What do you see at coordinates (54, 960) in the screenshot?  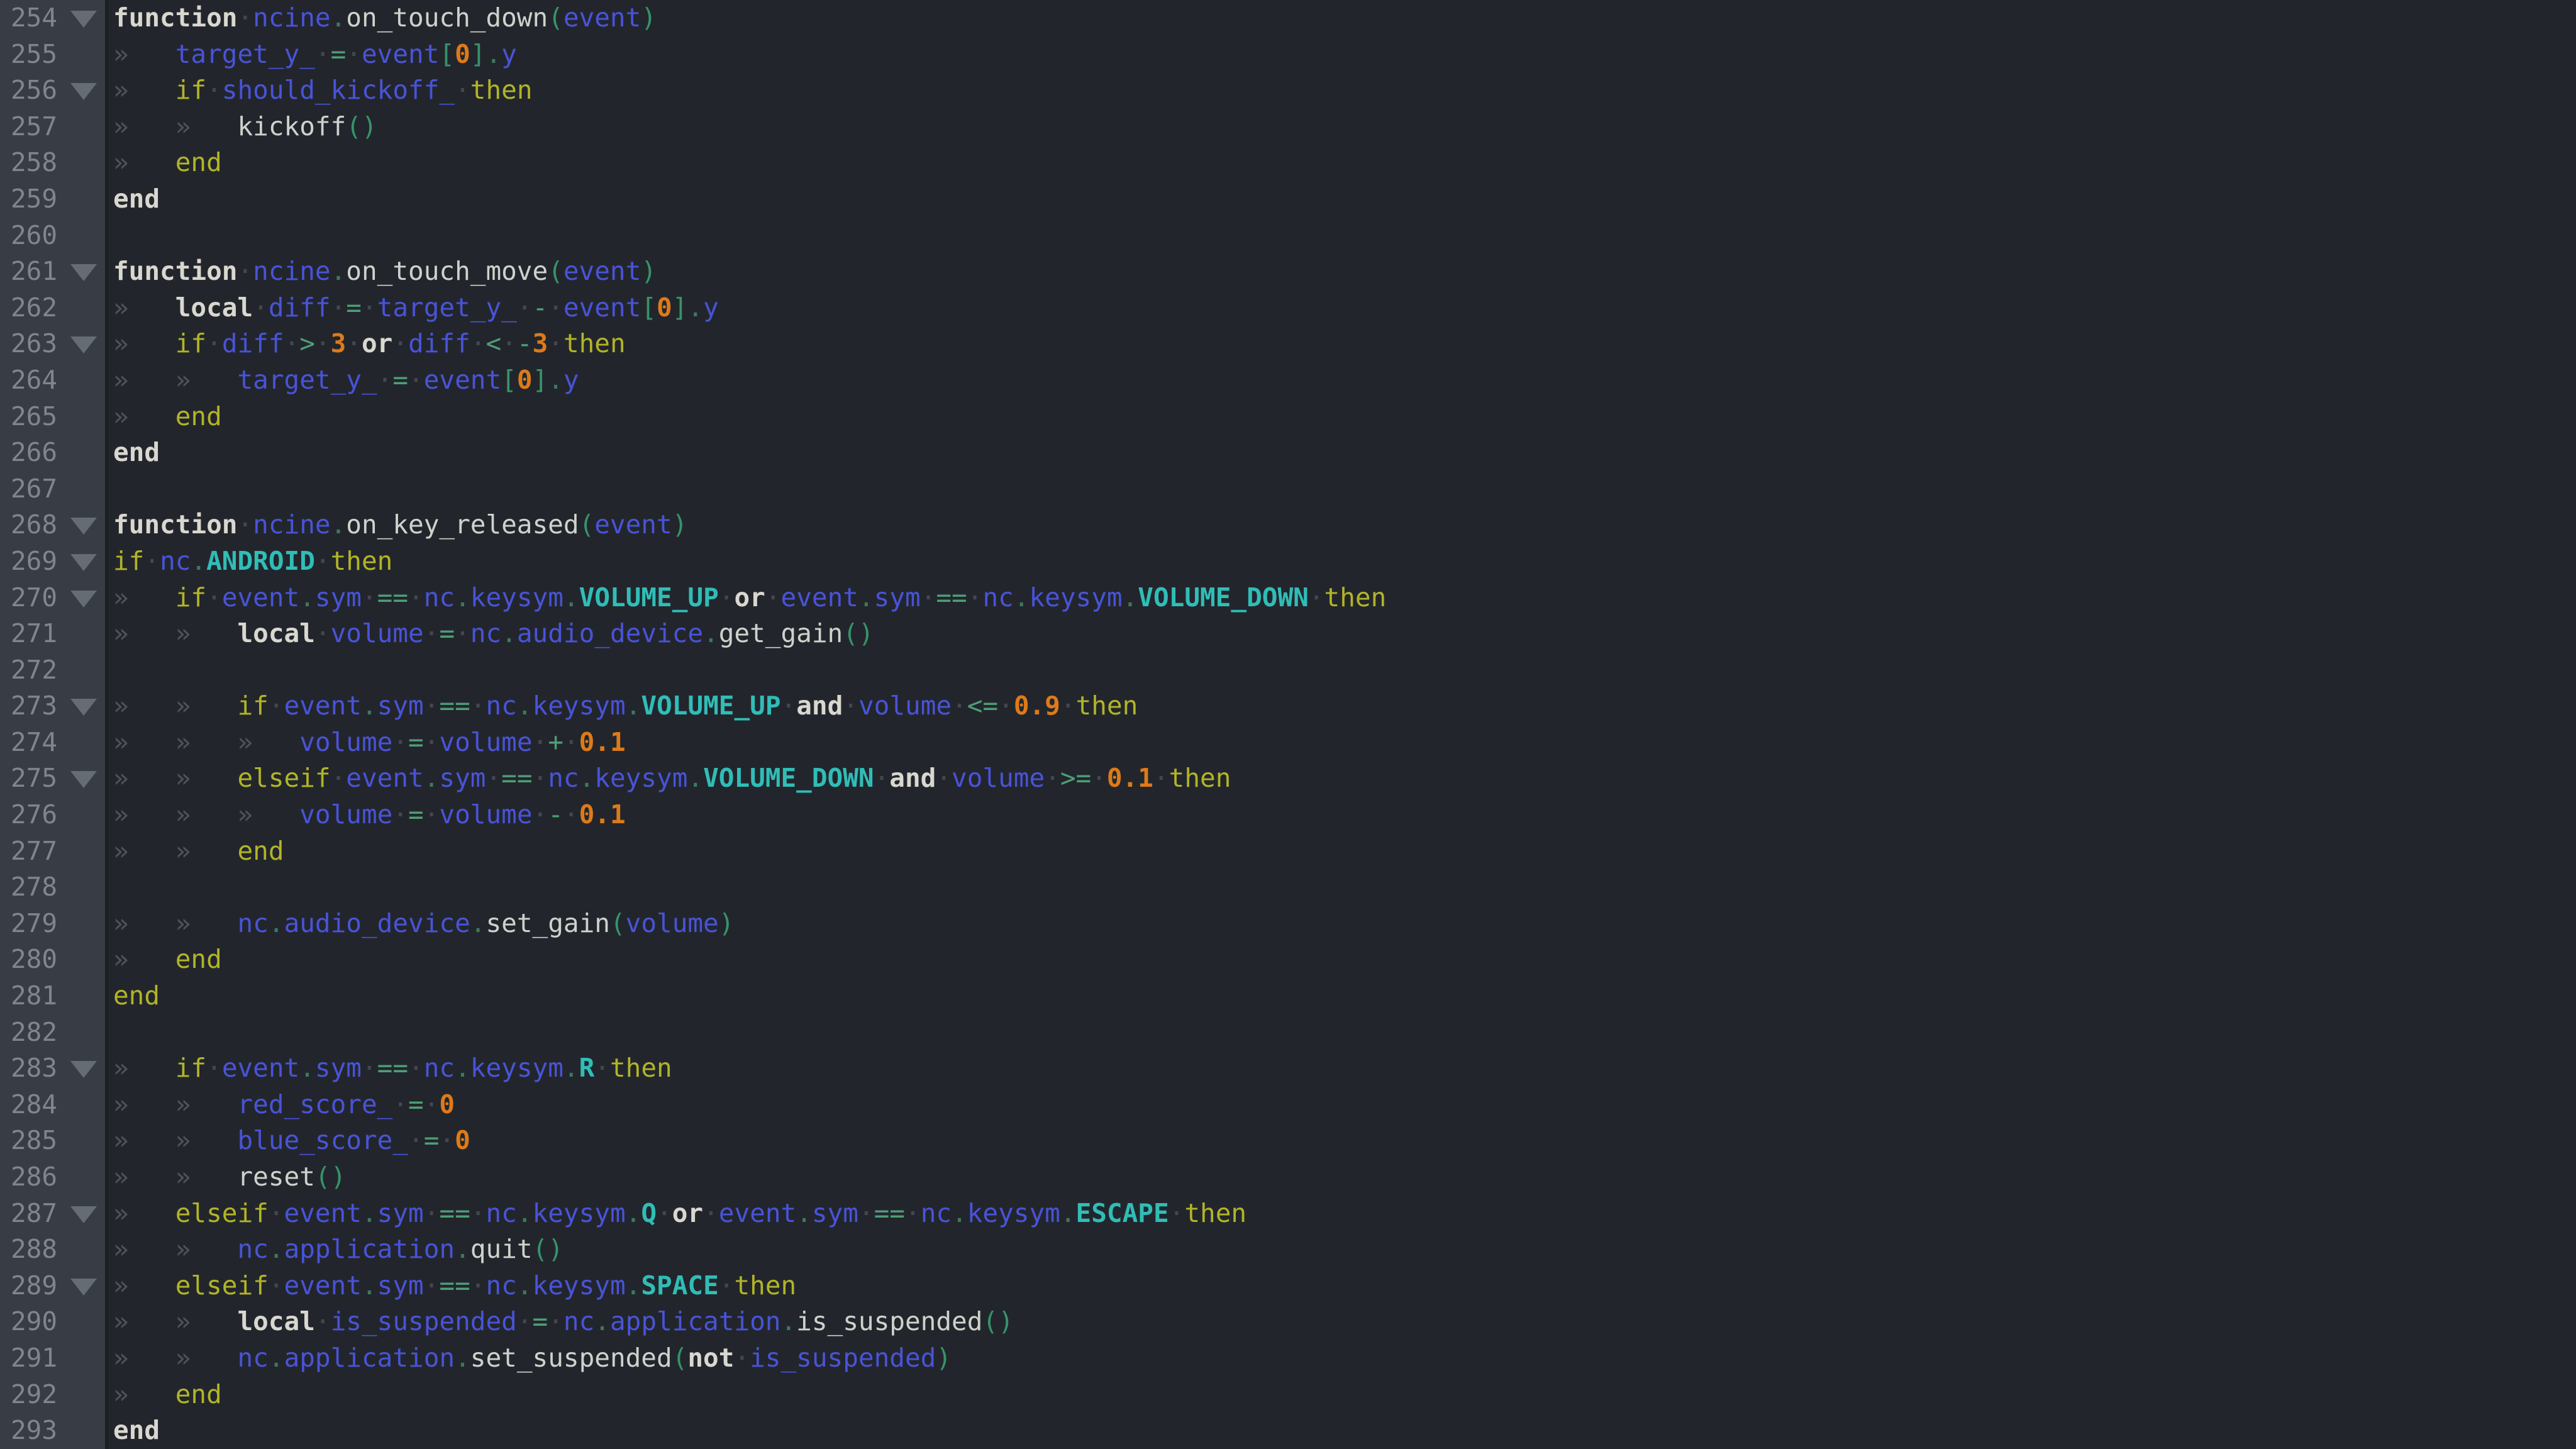 I see `line-number: 280` at bounding box center [54, 960].